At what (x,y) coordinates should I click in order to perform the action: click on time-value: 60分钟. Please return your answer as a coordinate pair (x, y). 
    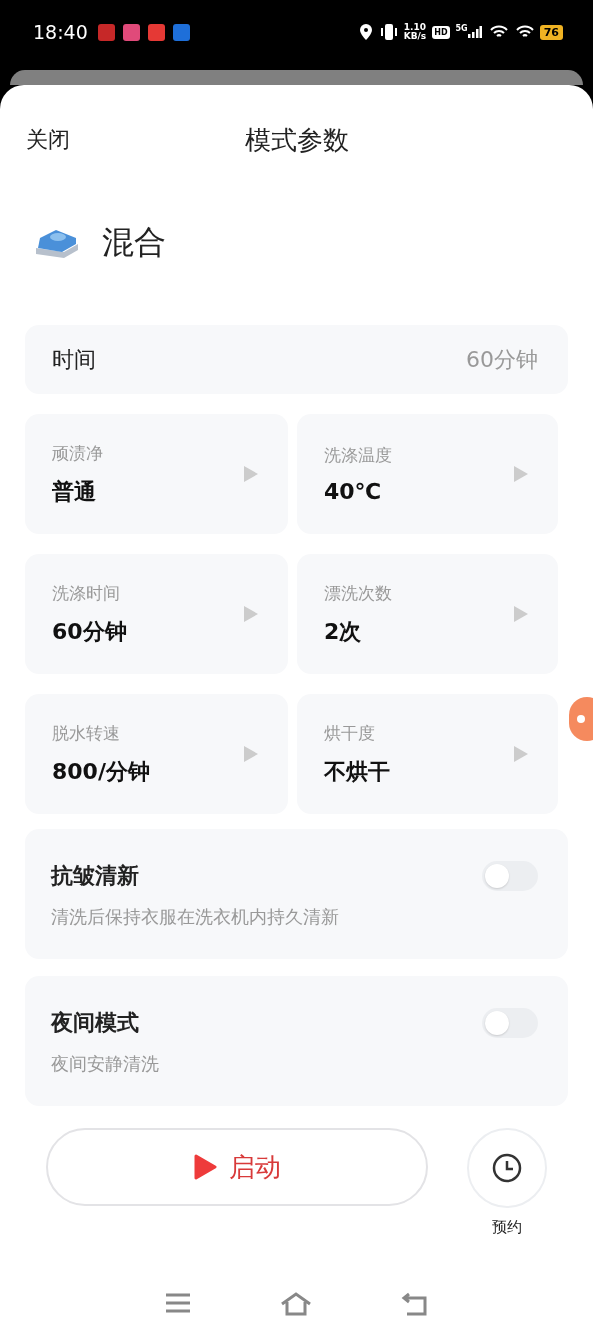
    Looking at the image, I should click on (502, 359).